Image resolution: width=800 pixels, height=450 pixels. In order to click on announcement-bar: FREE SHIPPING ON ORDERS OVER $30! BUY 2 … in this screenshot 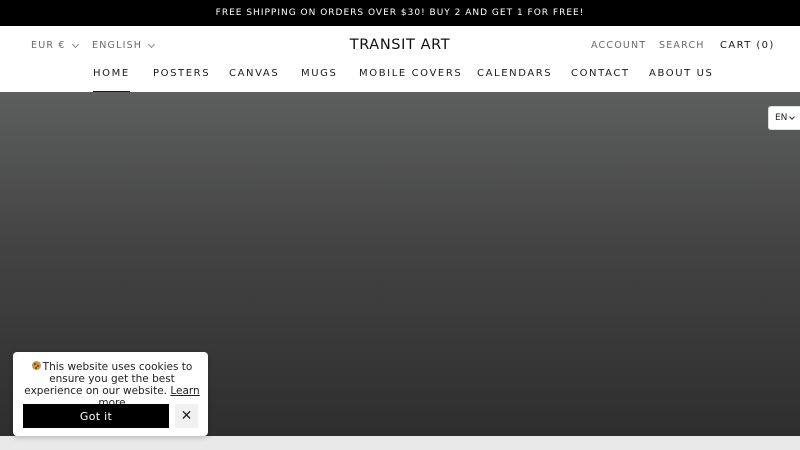, I will do `click(400, 13)`.